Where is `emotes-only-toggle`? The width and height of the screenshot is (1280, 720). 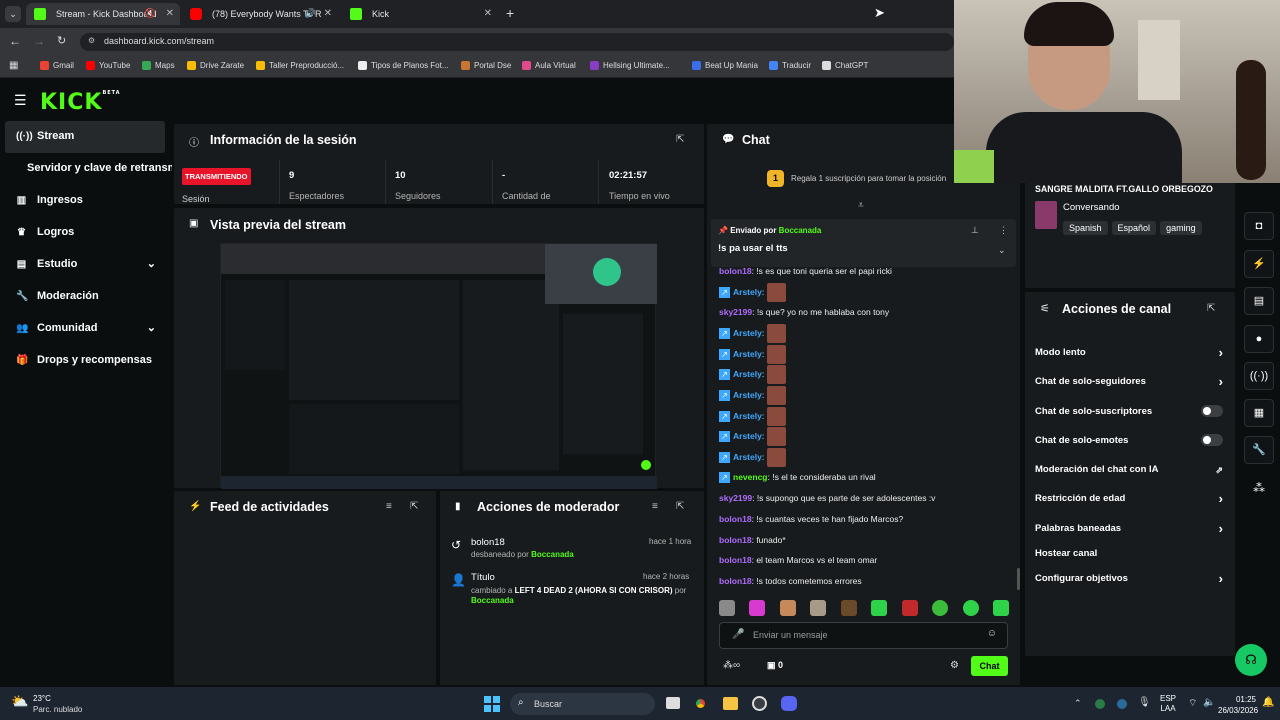
emotes-only-toggle is located at coordinates (1212, 440).